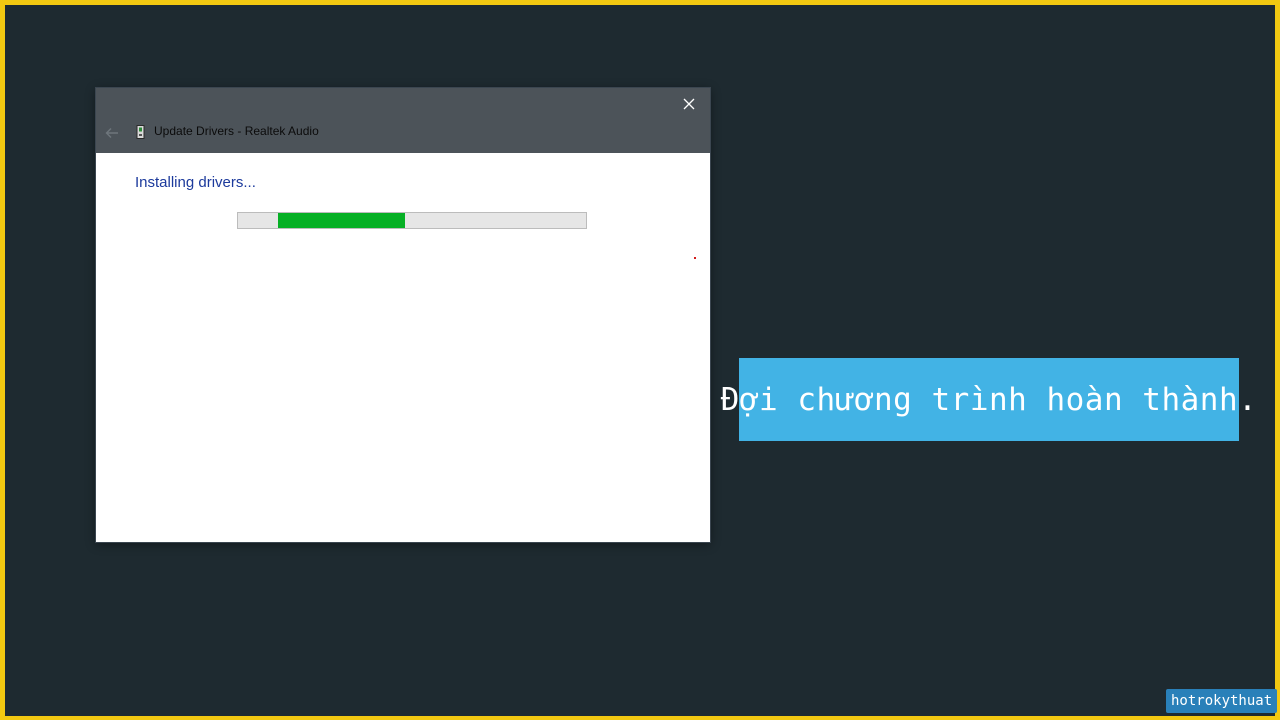  What do you see at coordinates (412, 220) in the screenshot?
I see `progress-bar` at bounding box center [412, 220].